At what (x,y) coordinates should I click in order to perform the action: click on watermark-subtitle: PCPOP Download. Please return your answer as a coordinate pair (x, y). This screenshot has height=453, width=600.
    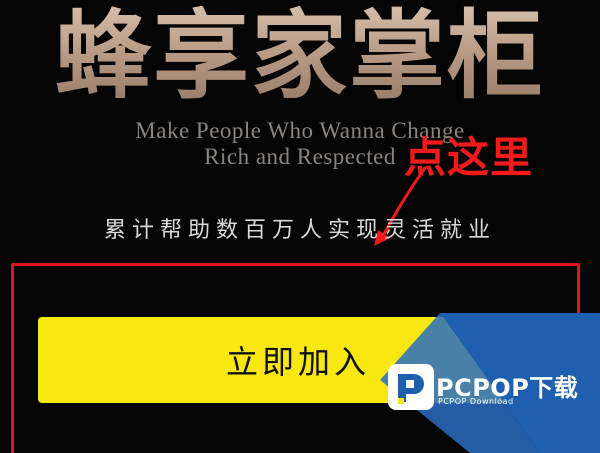
    Looking at the image, I should click on (476, 401).